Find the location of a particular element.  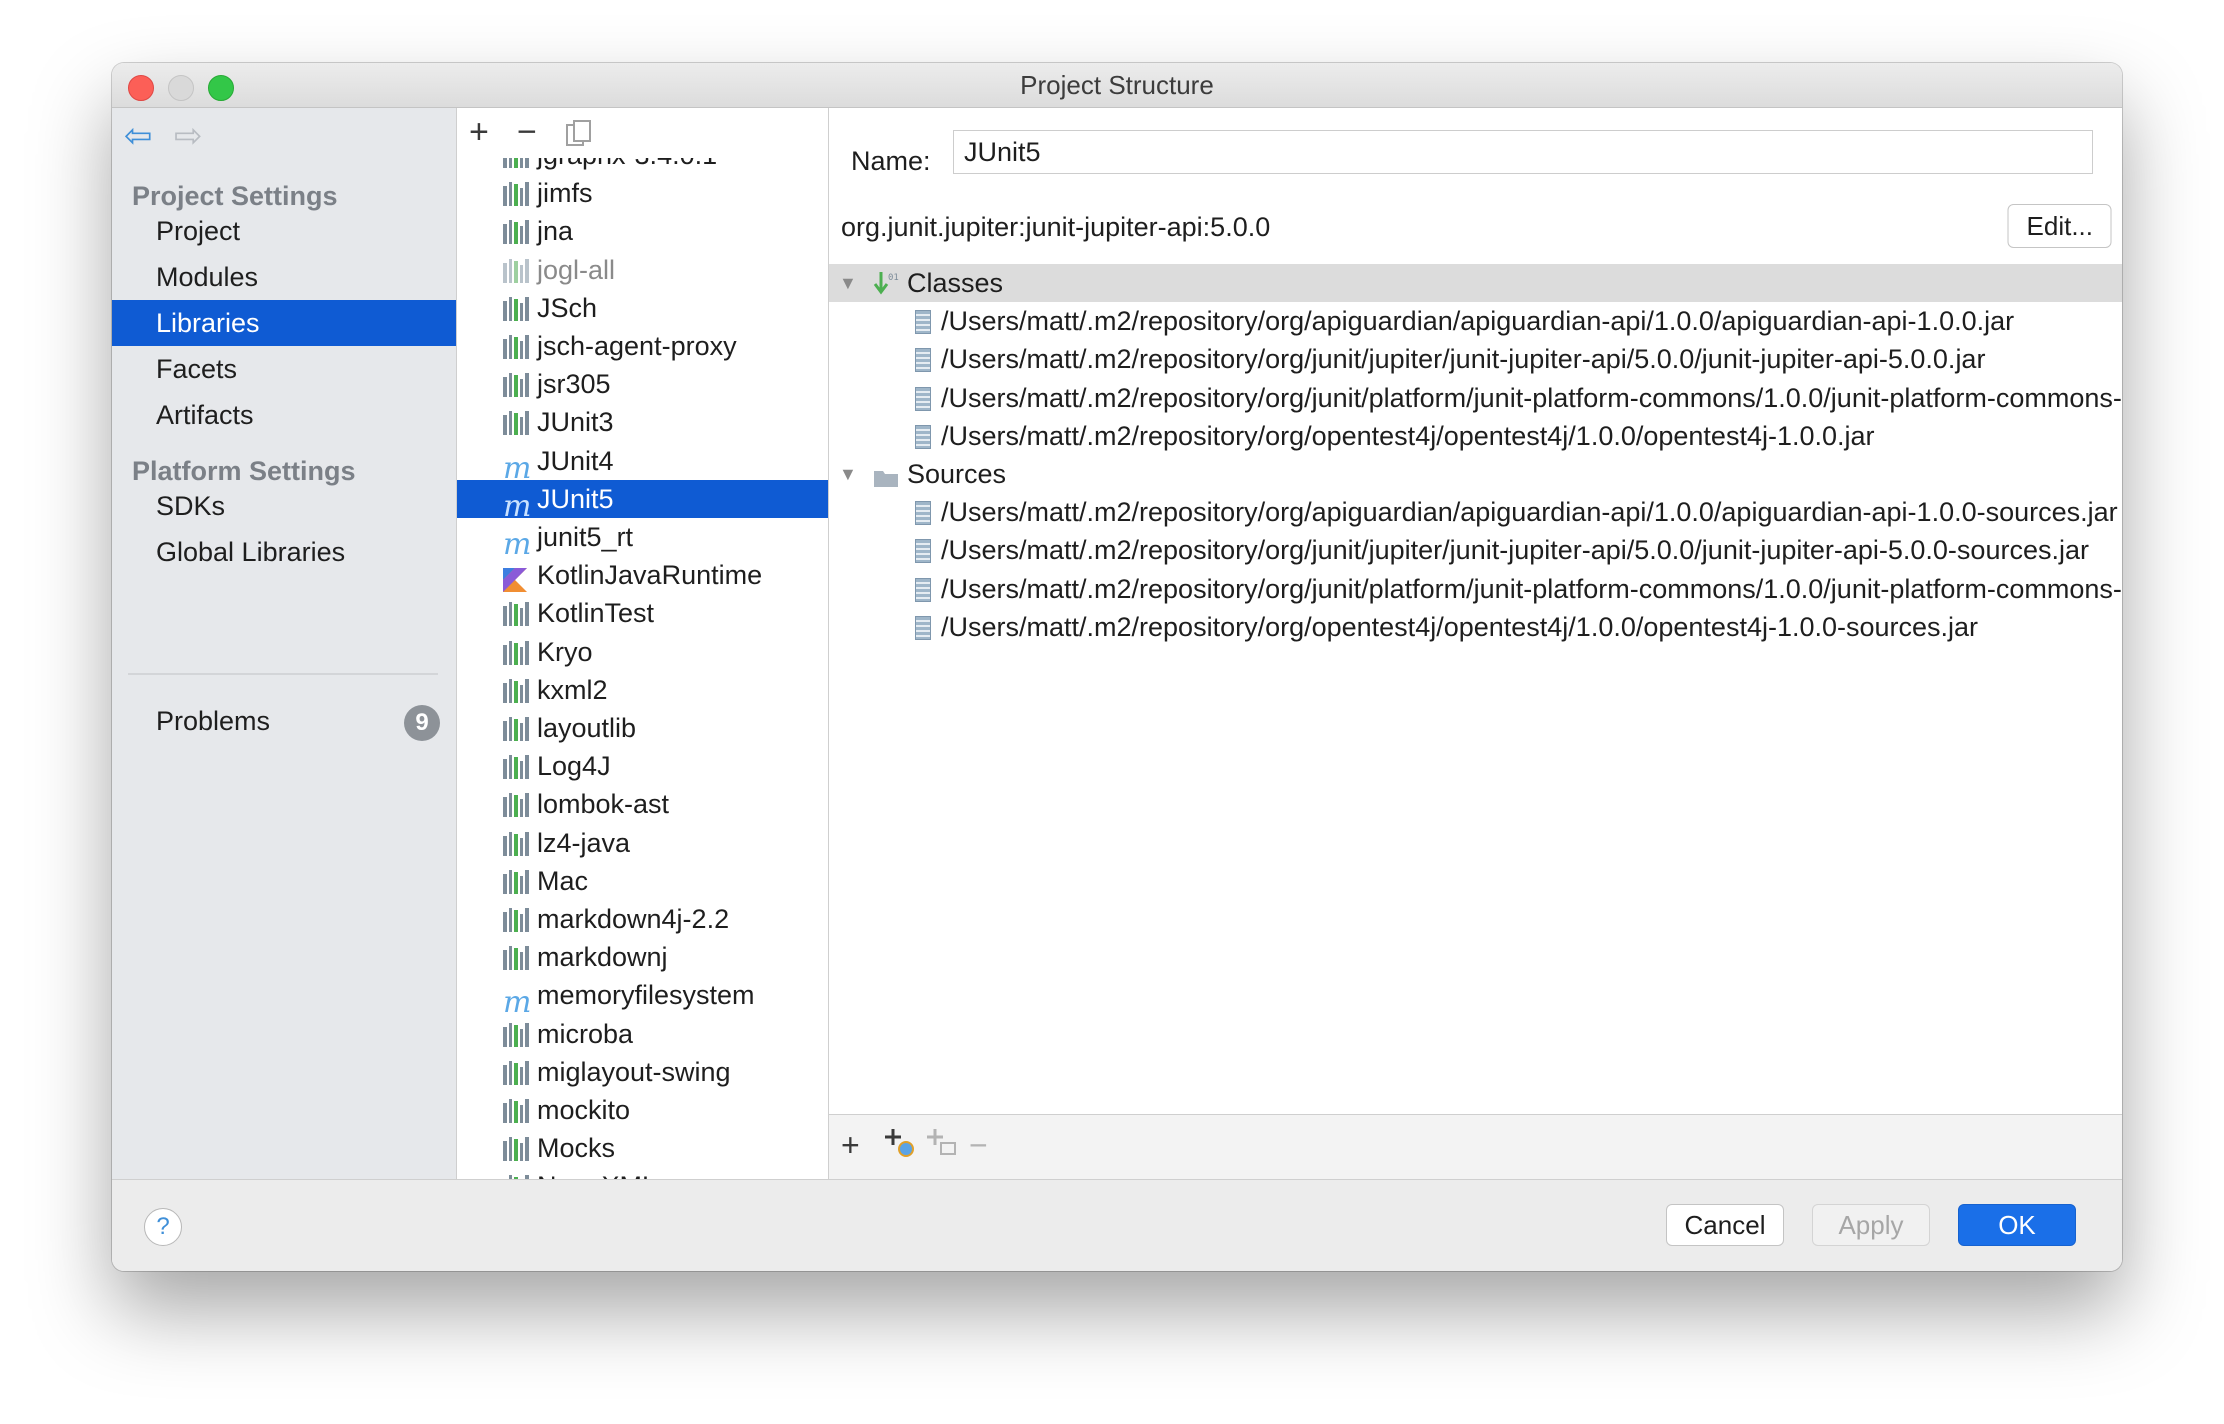

library-list-item: markdown4j-2.2 is located at coordinates (642, 919).